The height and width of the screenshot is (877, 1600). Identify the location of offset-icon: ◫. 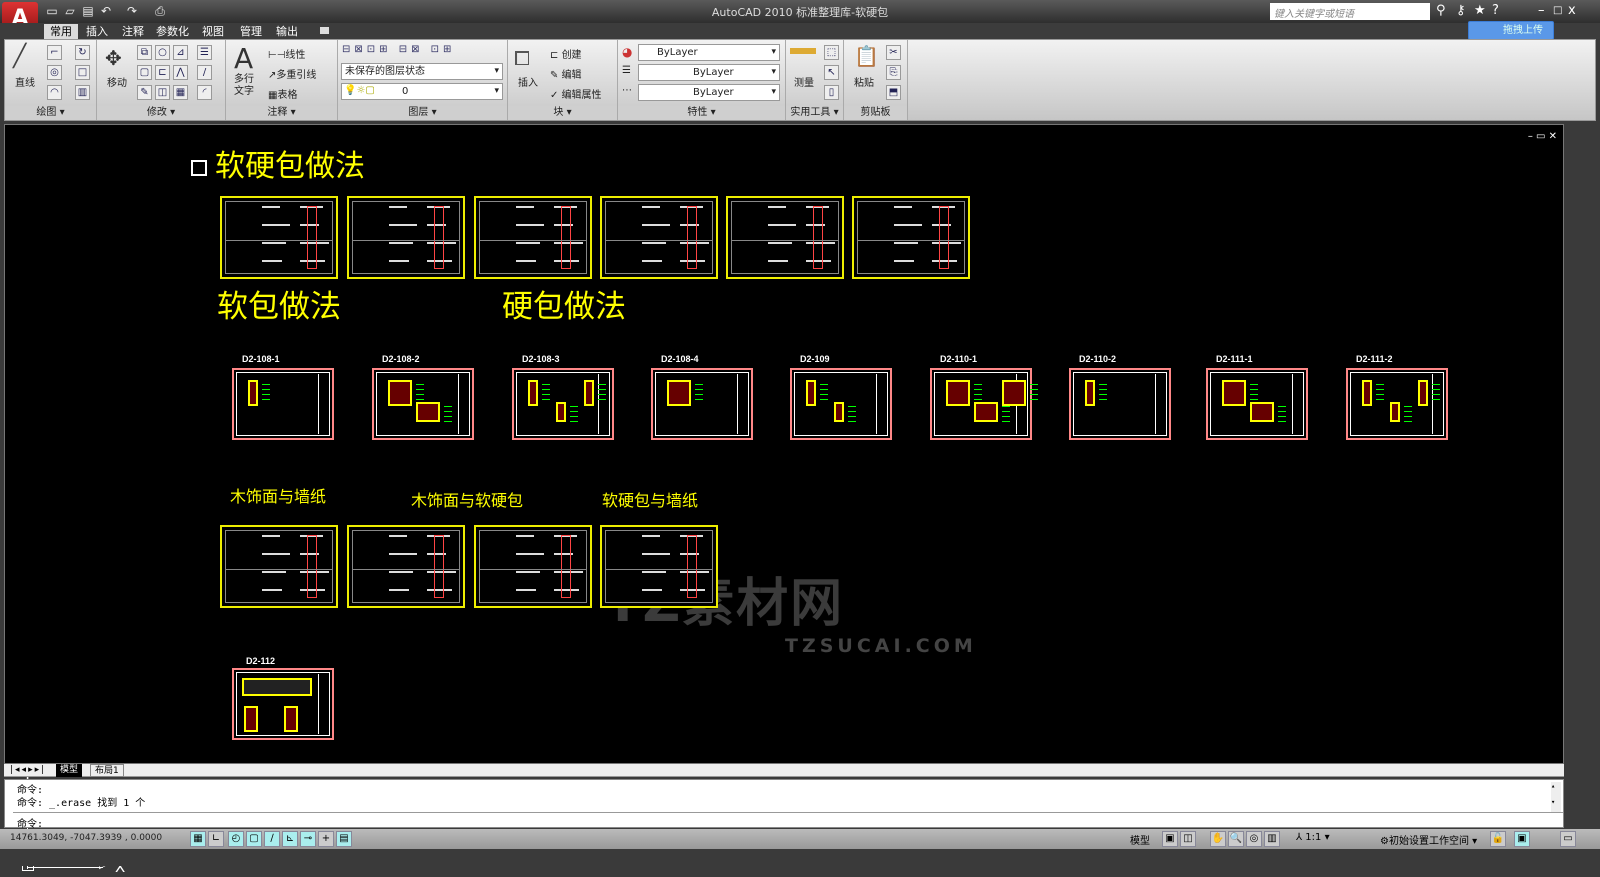
(162, 92).